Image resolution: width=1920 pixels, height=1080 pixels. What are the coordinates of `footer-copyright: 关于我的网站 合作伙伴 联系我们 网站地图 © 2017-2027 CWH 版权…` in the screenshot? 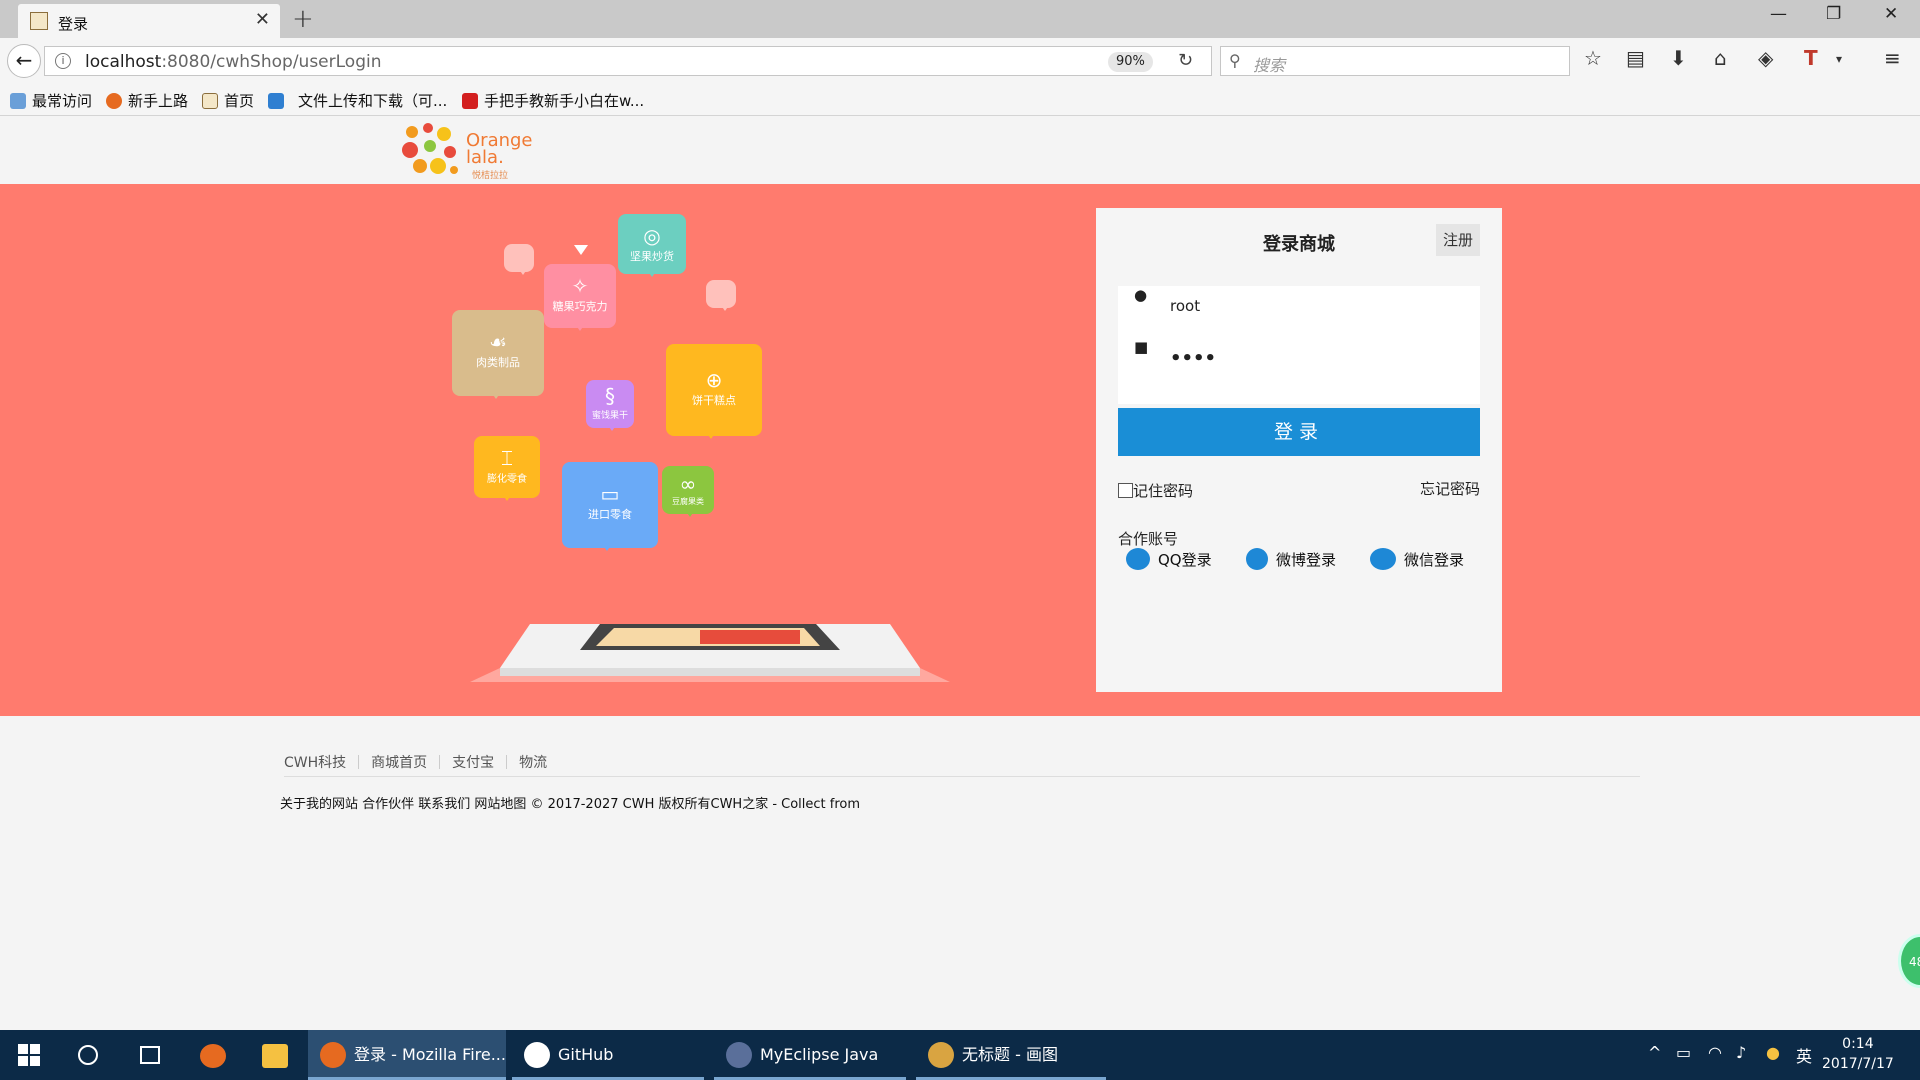 It's located at (570, 804).